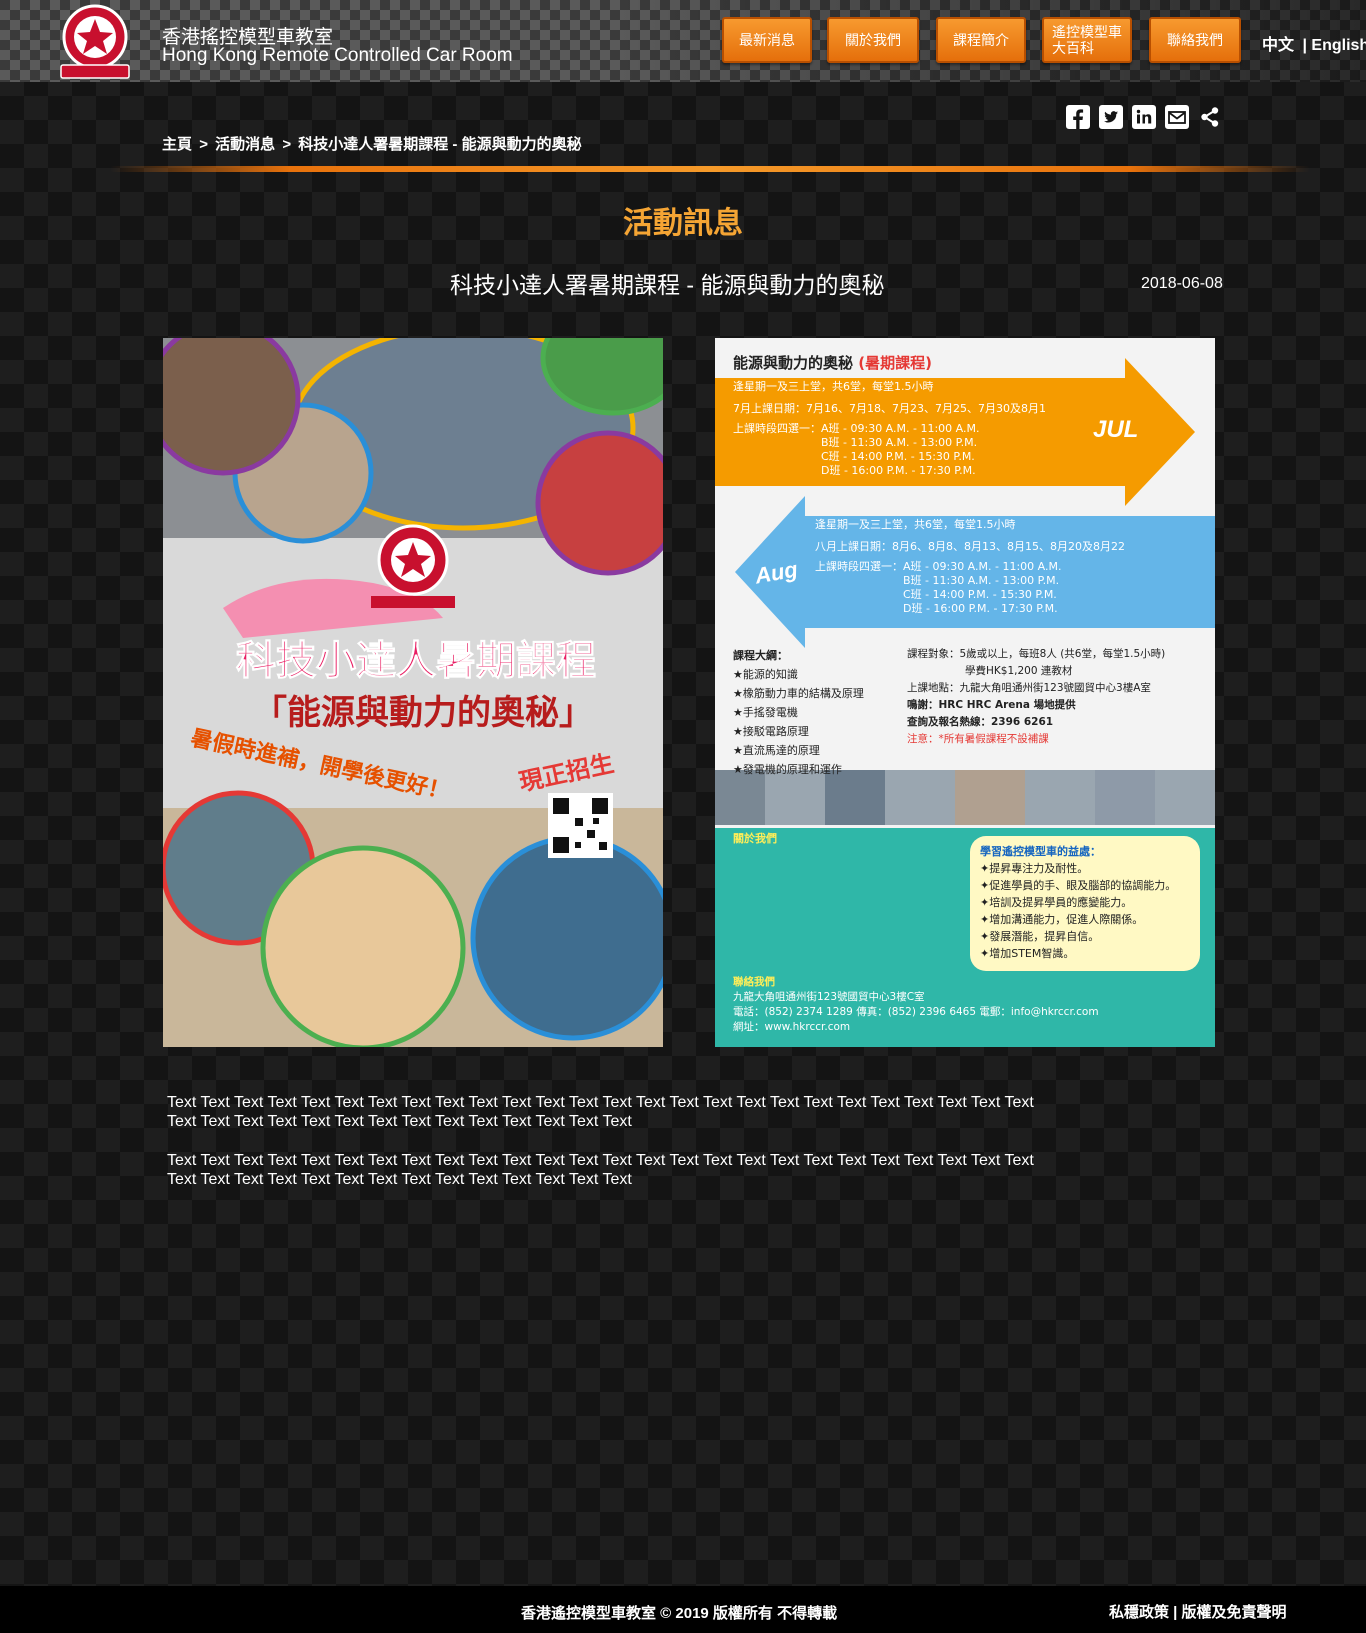  I want to click on site-logo, so click(95, 42).